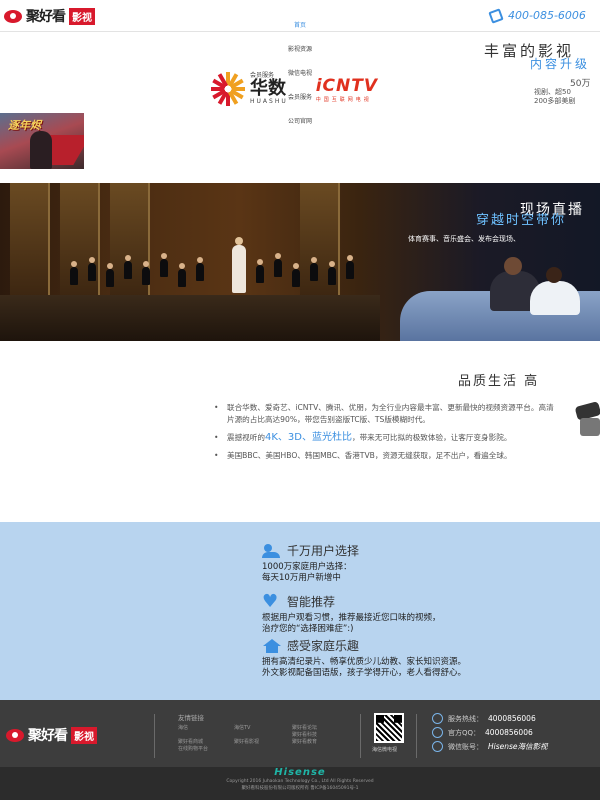 This screenshot has height=800, width=600. What do you see at coordinates (300, 788) in the screenshot?
I see `icp-text: 聚好看科技股份有限公司版权所有 鲁ICP备16045091号-1` at bounding box center [300, 788].